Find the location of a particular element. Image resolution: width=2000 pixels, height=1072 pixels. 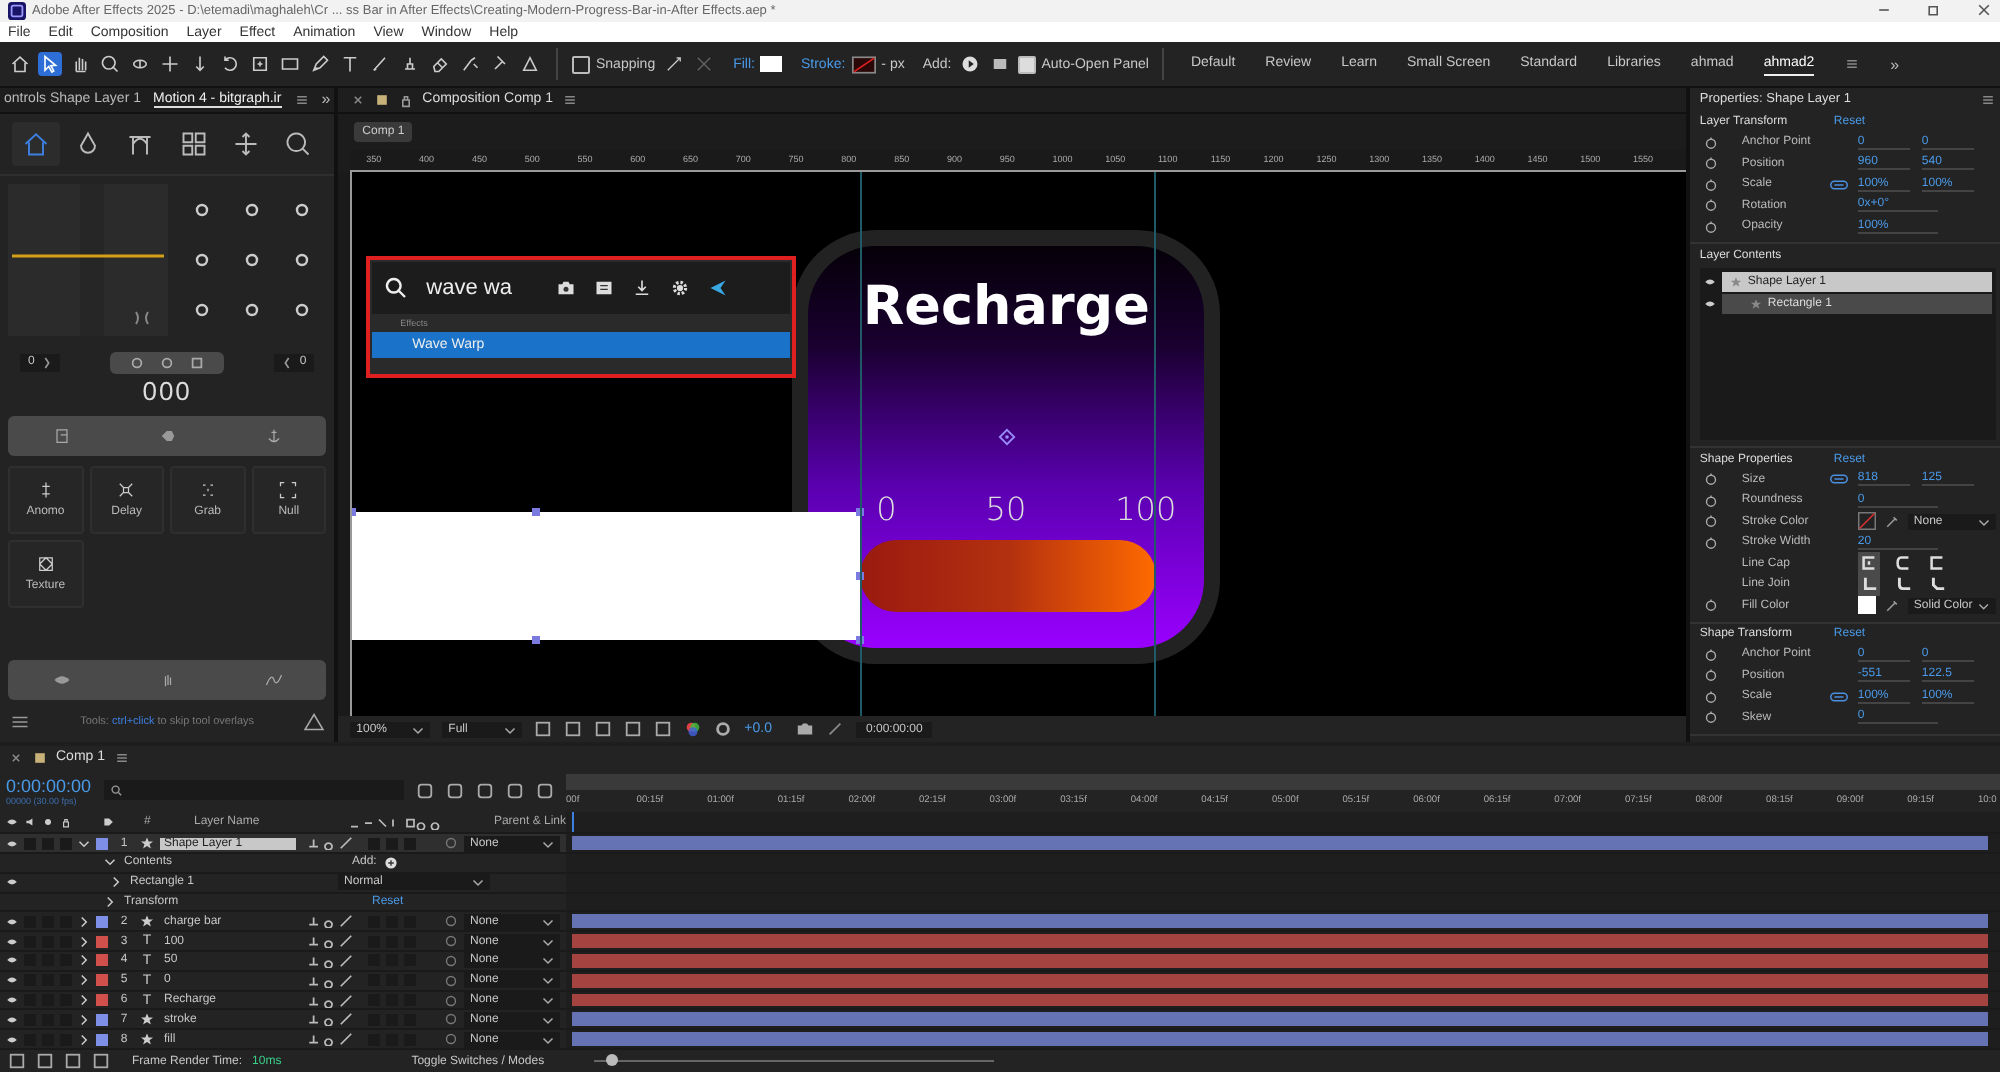

play-icon is located at coordinates (969, 64).